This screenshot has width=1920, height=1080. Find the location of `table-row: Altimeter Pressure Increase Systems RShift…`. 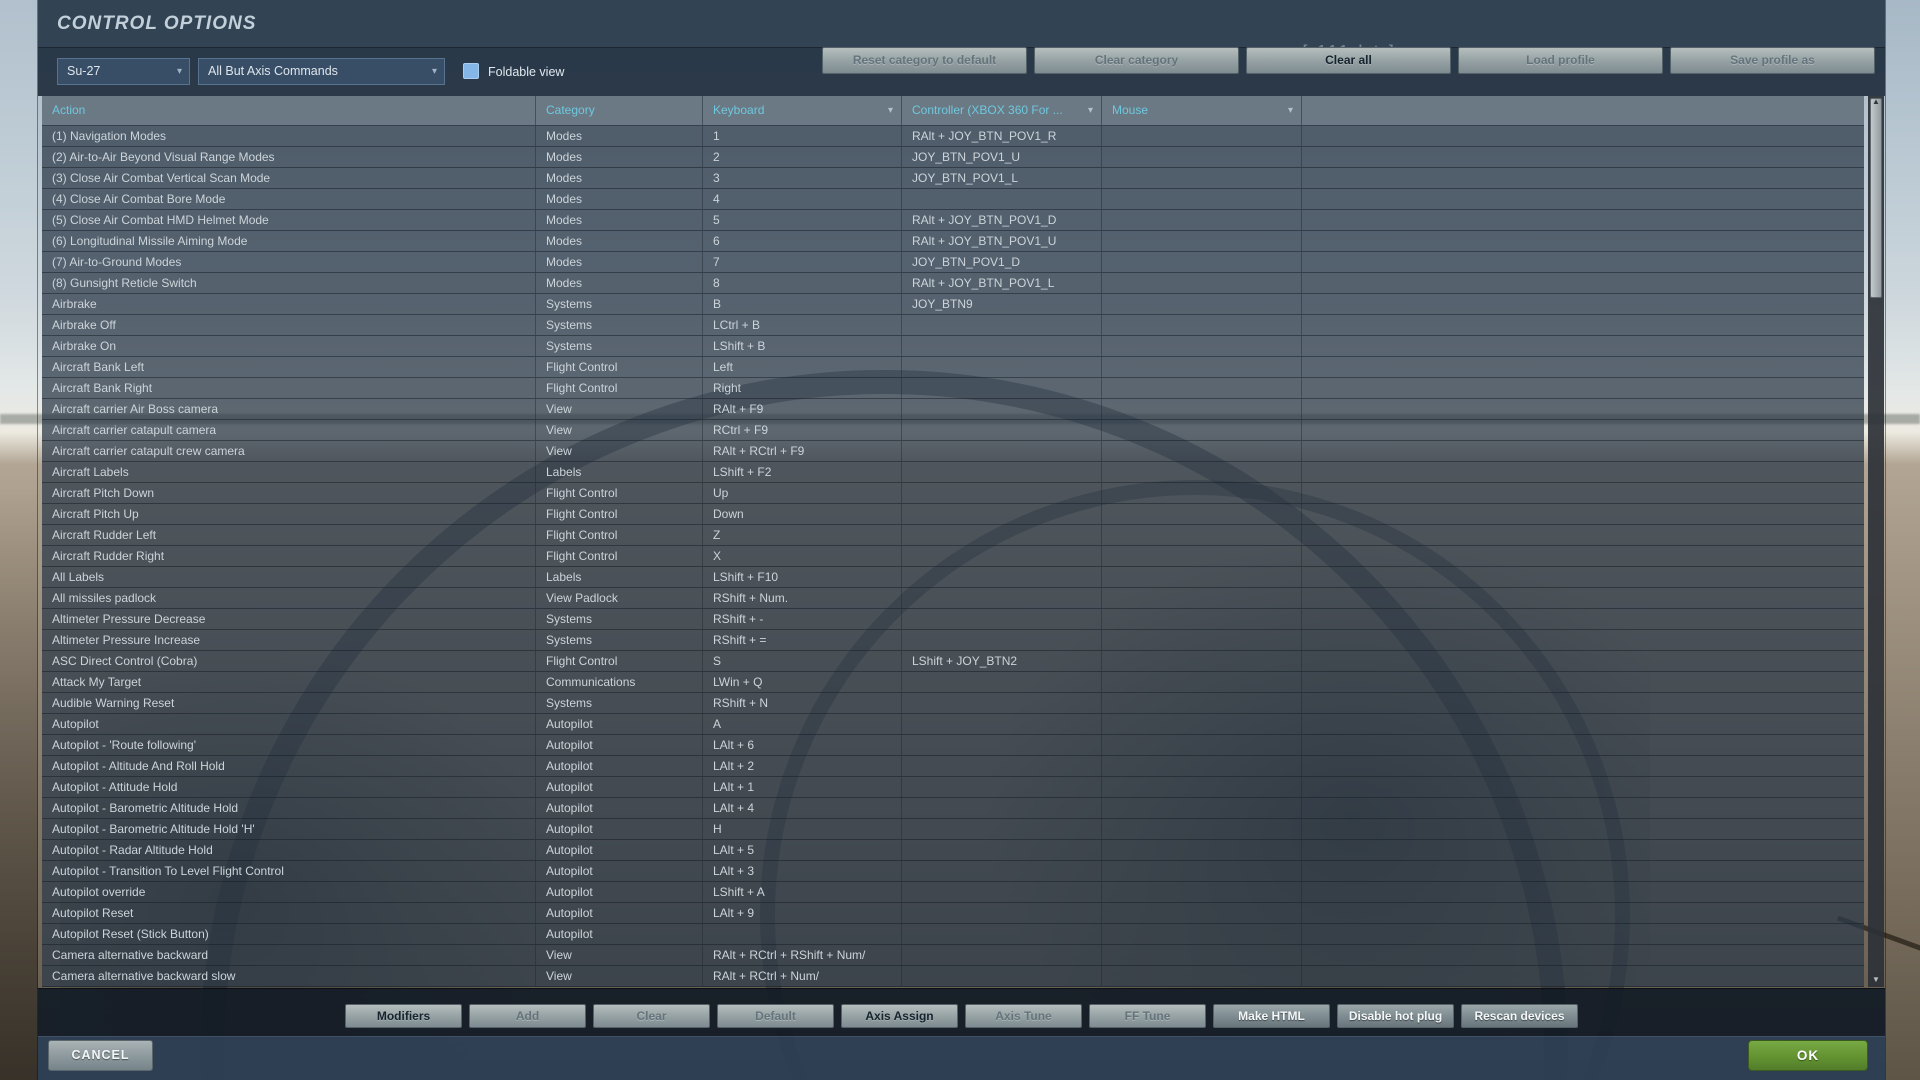

table-row: Altimeter Pressure Increase Systems RShift… is located at coordinates (953, 640).